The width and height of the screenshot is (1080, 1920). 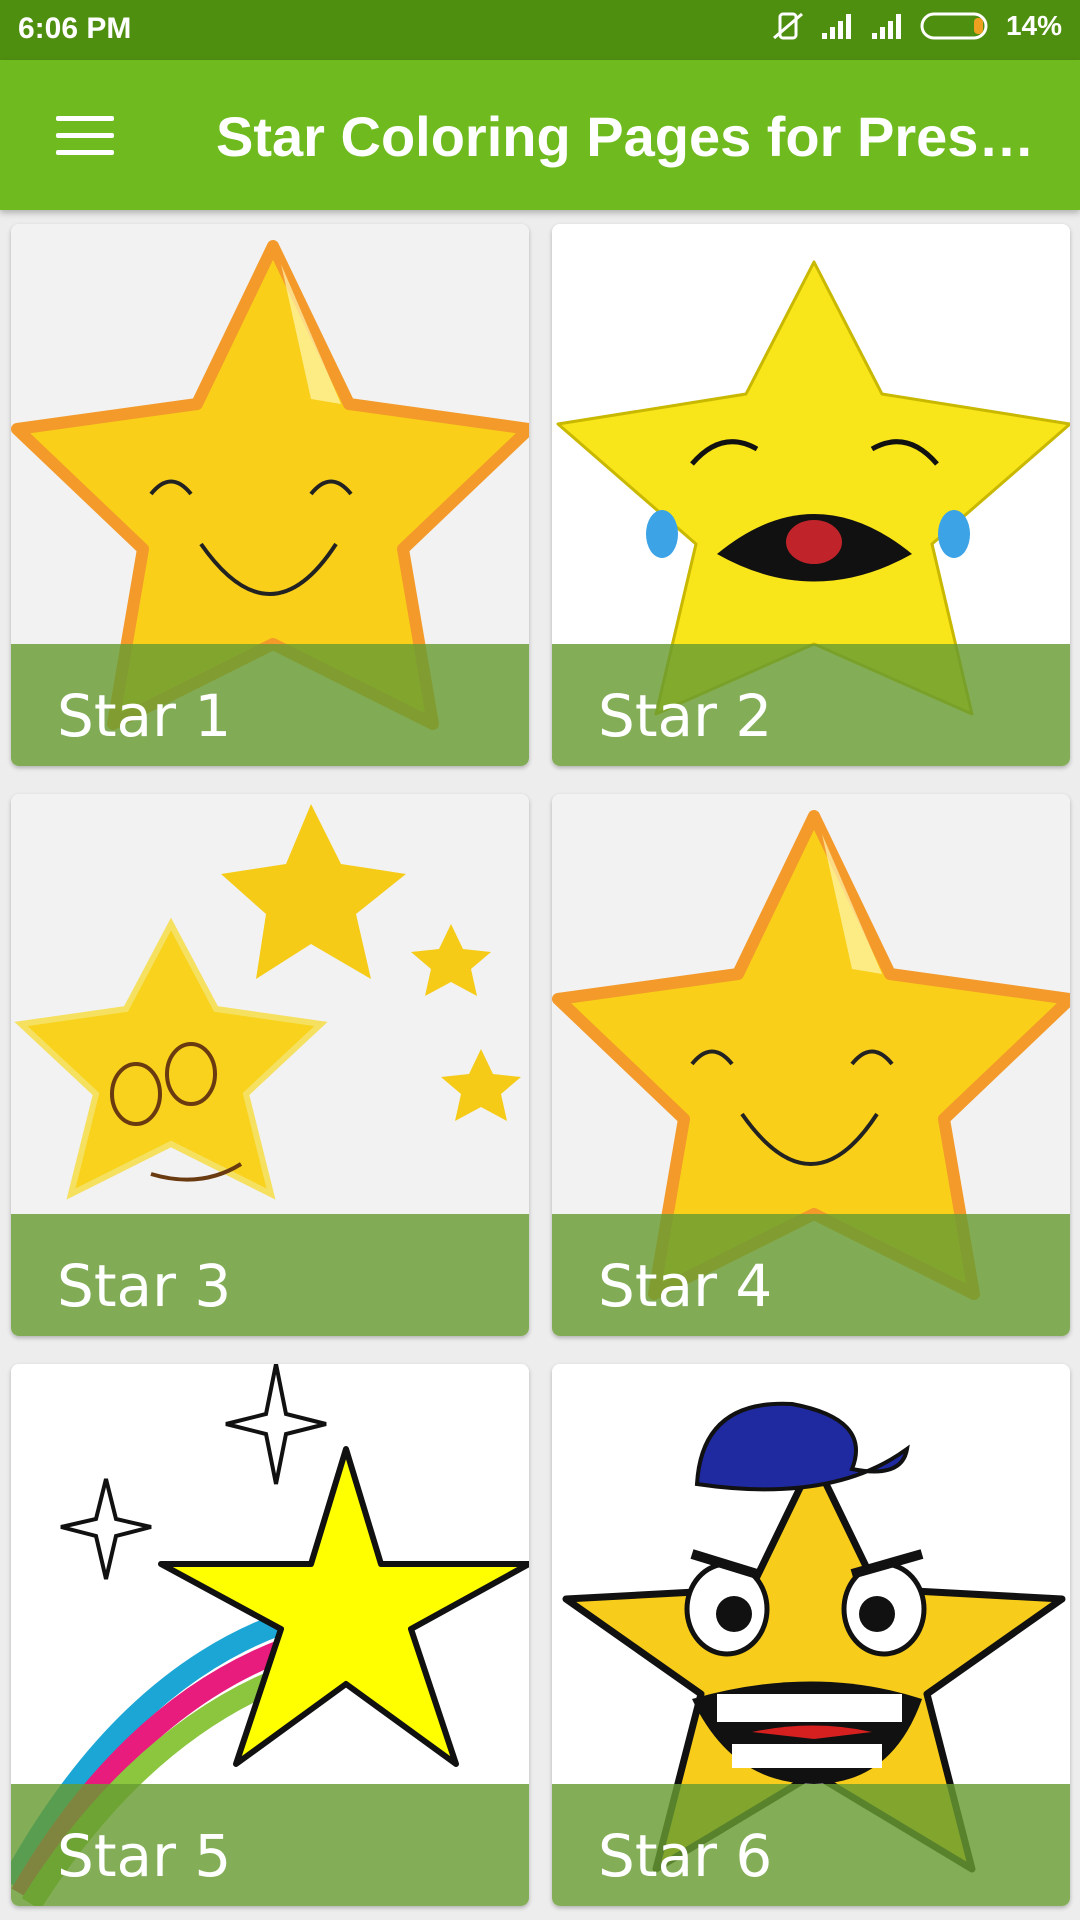 I want to click on card-label: Star 6, so click(x=685, y=1856).